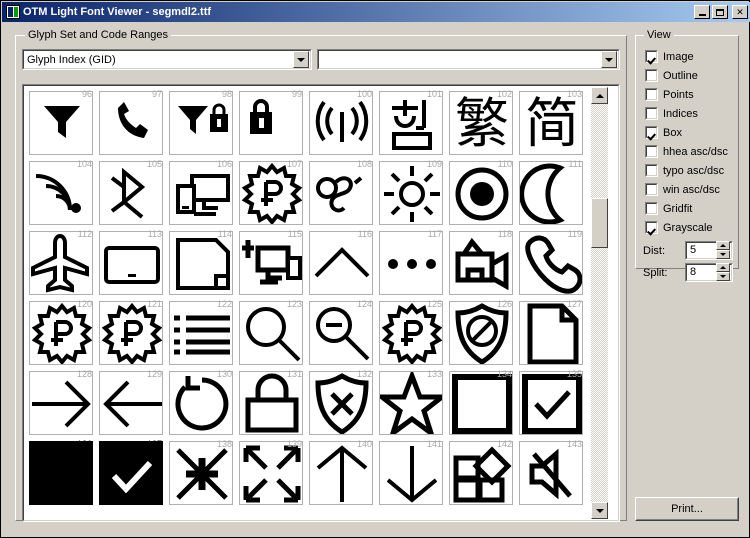 This screenshot has width=750, height=538. Describe the element at coordinates (669, 56) in the screenshot. I see `view-checkbox-image: Image` at that location.